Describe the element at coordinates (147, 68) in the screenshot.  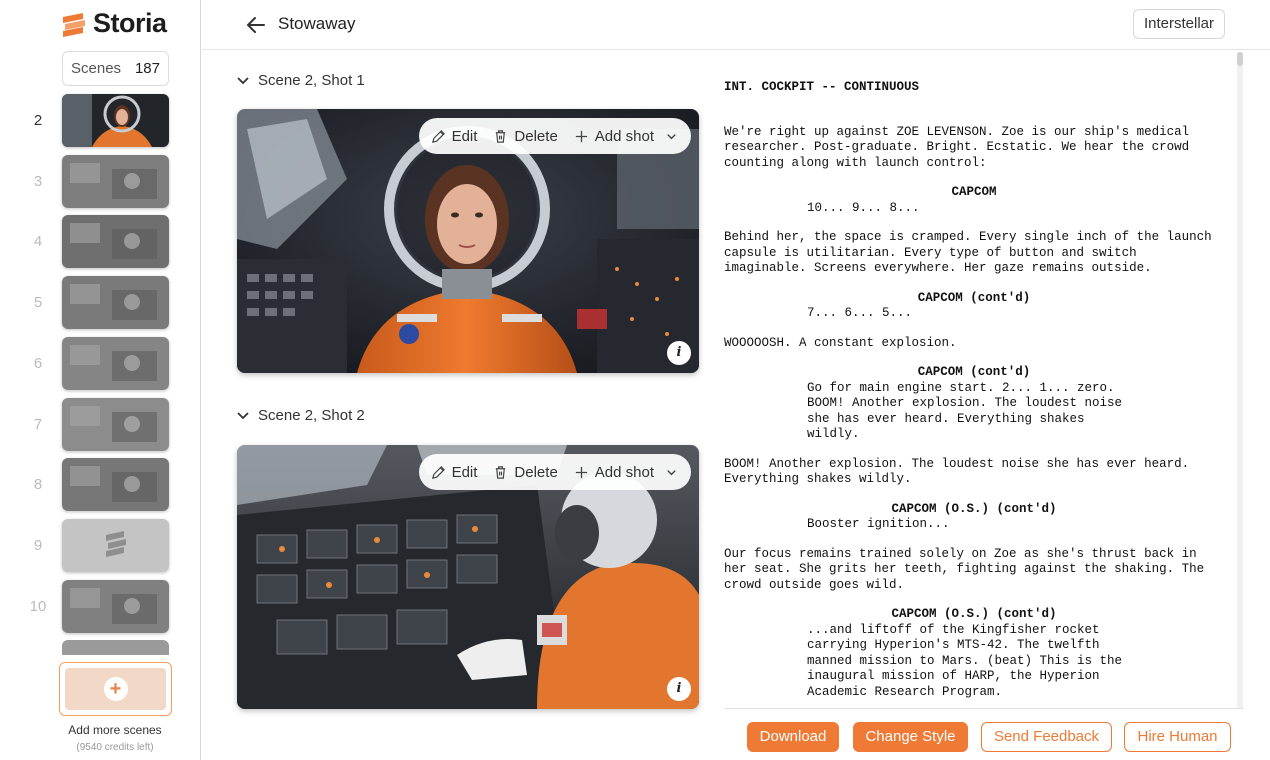
I see `scenes-count: 187` at that location.